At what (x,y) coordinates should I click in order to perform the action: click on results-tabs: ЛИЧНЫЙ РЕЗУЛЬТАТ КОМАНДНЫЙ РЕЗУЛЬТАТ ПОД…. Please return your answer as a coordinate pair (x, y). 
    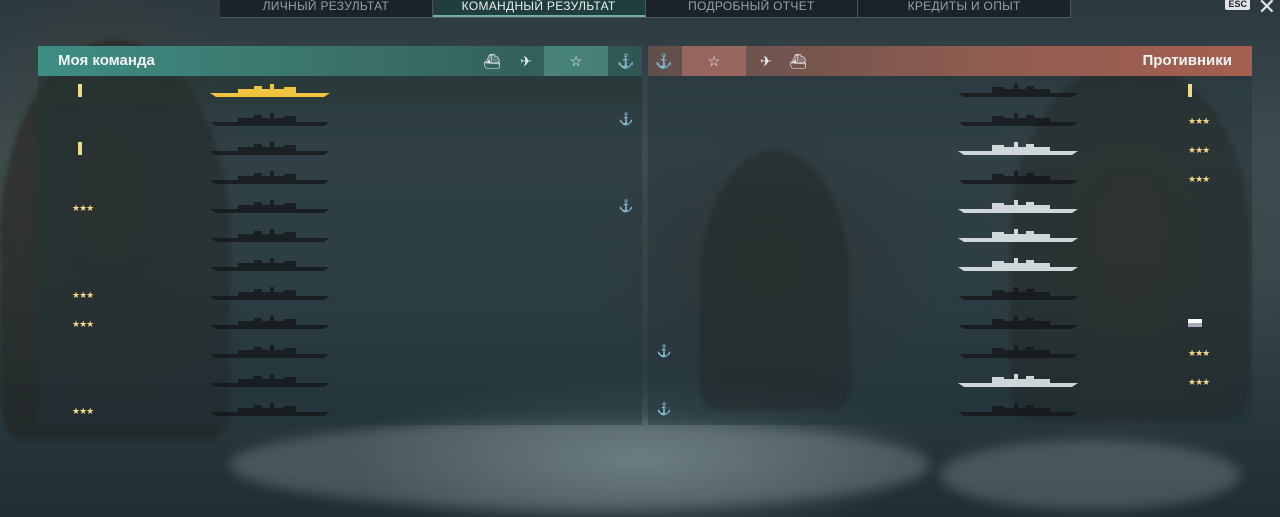
    Looking at the image, I should click on (645, 9).